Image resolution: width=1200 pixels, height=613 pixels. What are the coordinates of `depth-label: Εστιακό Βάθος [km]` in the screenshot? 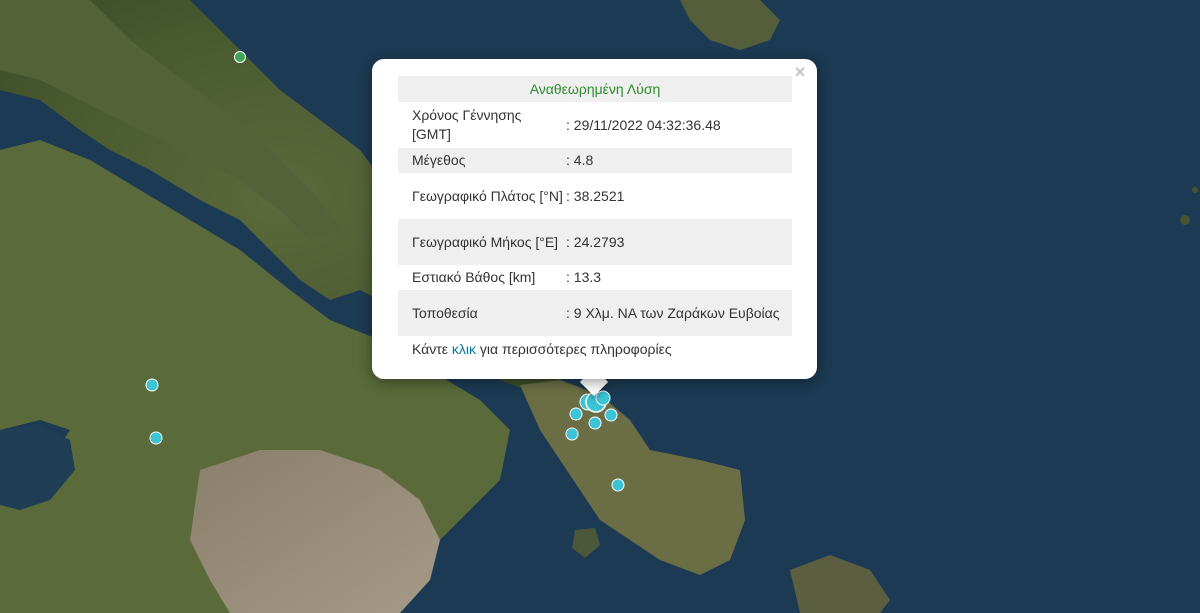 It's located at (474, 277).